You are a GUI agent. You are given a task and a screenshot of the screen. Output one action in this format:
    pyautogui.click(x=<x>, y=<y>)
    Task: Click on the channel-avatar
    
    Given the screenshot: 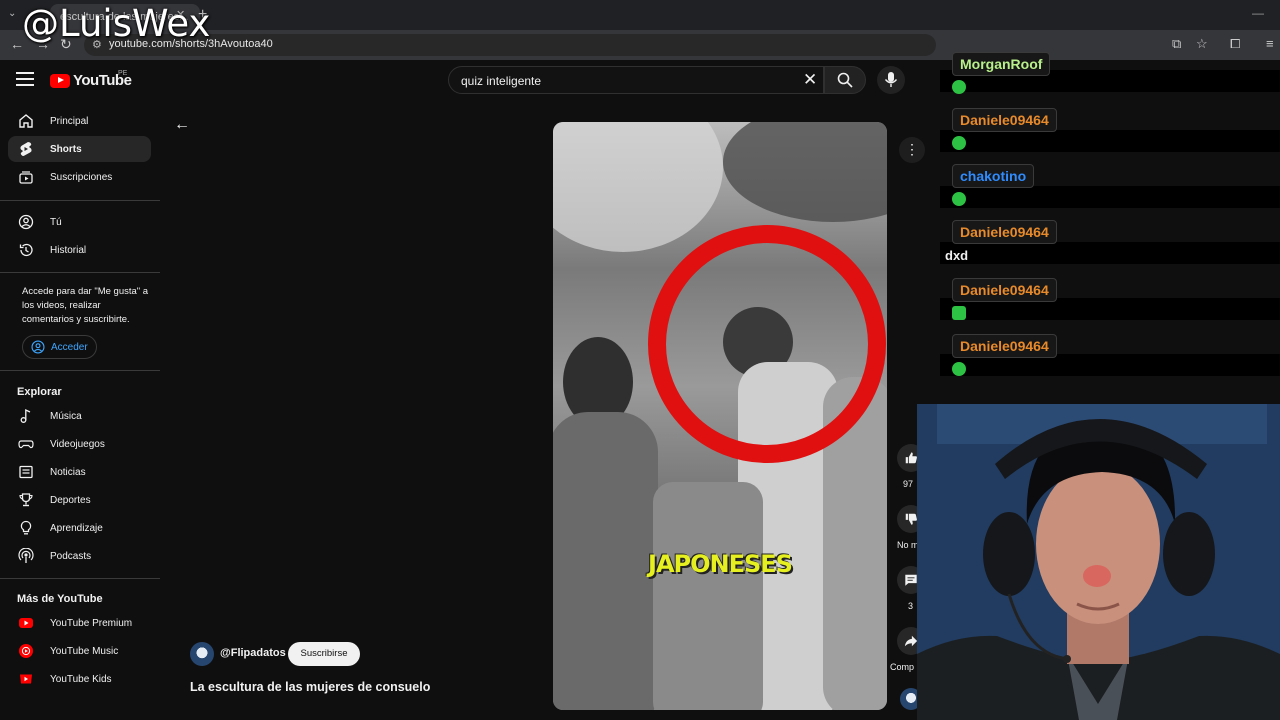 What is the action you would take?
    pyautogui.click(x=202, y=654)
    